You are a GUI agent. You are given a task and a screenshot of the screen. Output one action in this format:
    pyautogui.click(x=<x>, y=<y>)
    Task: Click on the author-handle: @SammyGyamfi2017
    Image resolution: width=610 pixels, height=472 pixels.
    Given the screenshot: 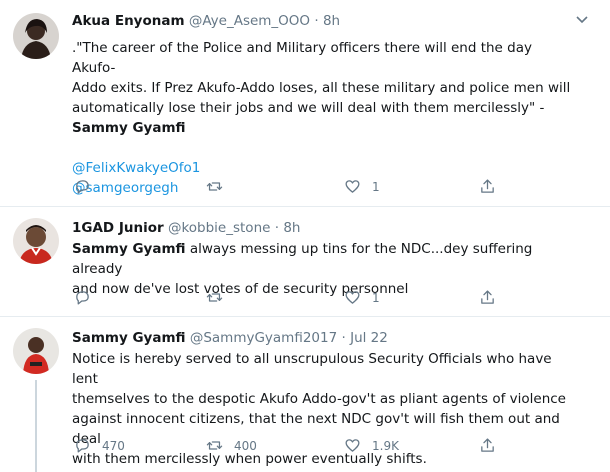 What is the action you would take?
    pyautogui.click(x=263, y=338)
    